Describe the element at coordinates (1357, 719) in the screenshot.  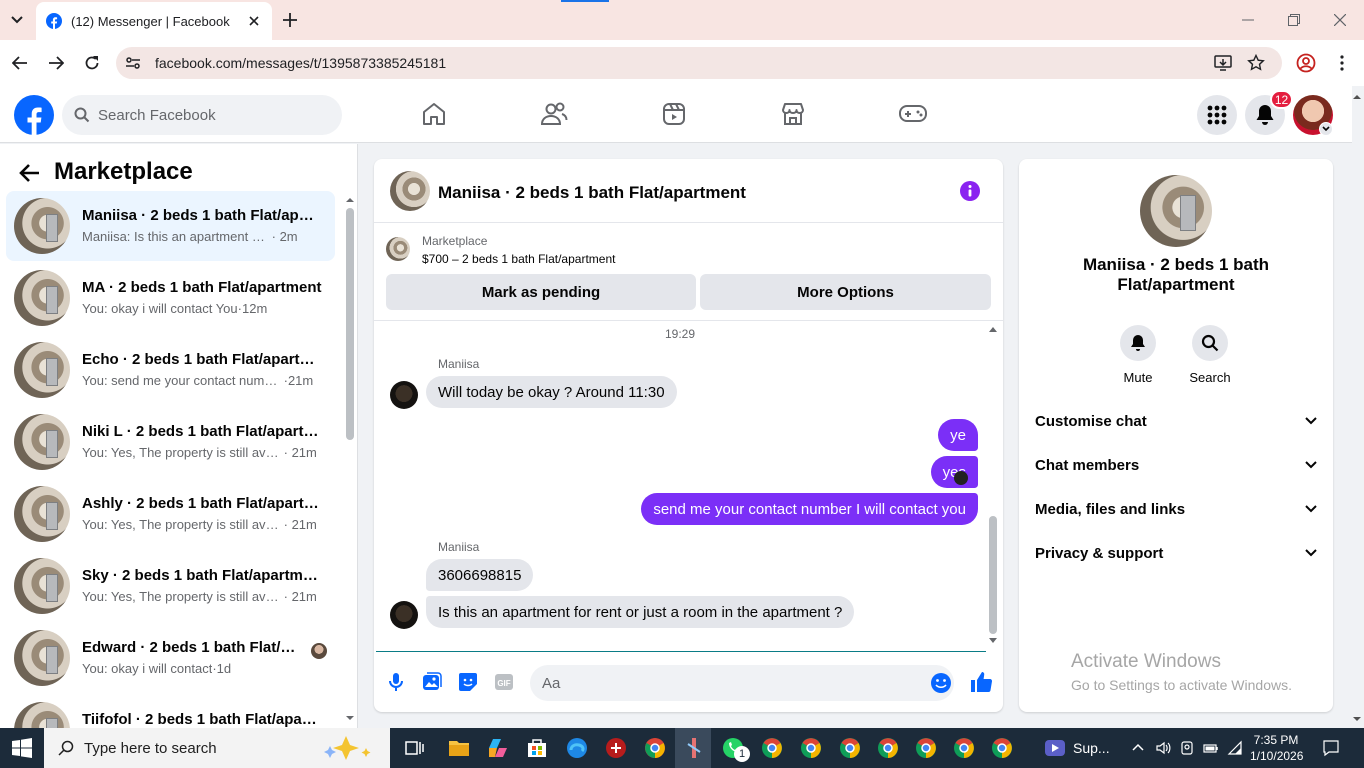
I see `page-scroll-down-arrow` at that location.